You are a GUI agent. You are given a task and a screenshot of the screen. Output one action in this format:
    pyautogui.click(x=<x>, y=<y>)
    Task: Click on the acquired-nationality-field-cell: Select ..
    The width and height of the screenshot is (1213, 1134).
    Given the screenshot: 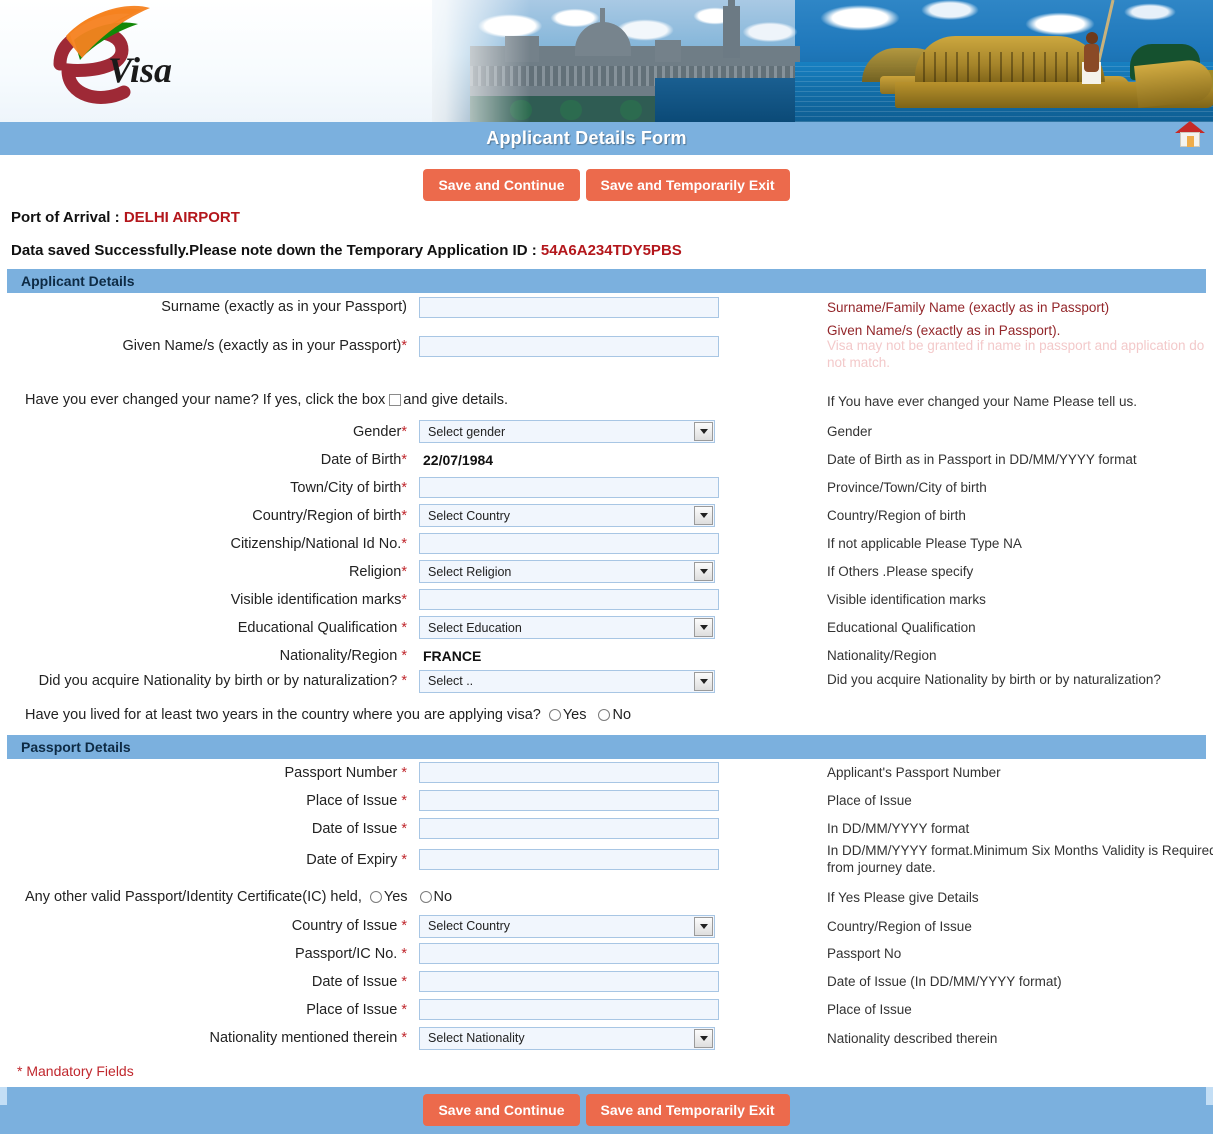 What is the action you would take?
    pyautogui.click(x=617, y=681)
    